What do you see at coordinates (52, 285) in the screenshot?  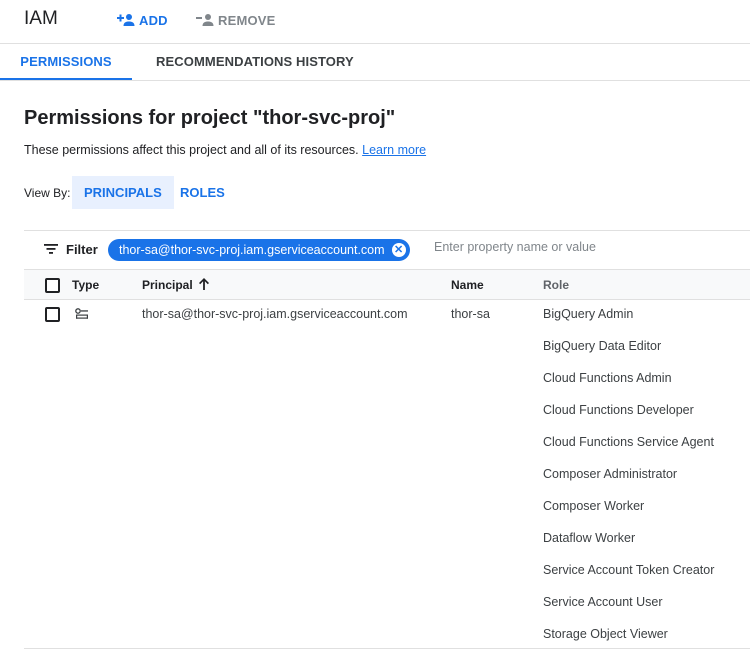 I see `select-all-checkbox` at bounding box center [52, 285].